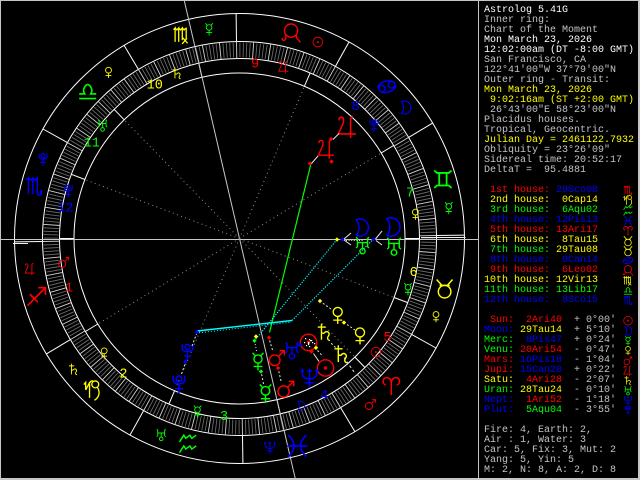 This screenshot has width=640, height=480. Describe the element at coordinates (123, 374) in the screenshot. I see `svg-text: 2` at that location.